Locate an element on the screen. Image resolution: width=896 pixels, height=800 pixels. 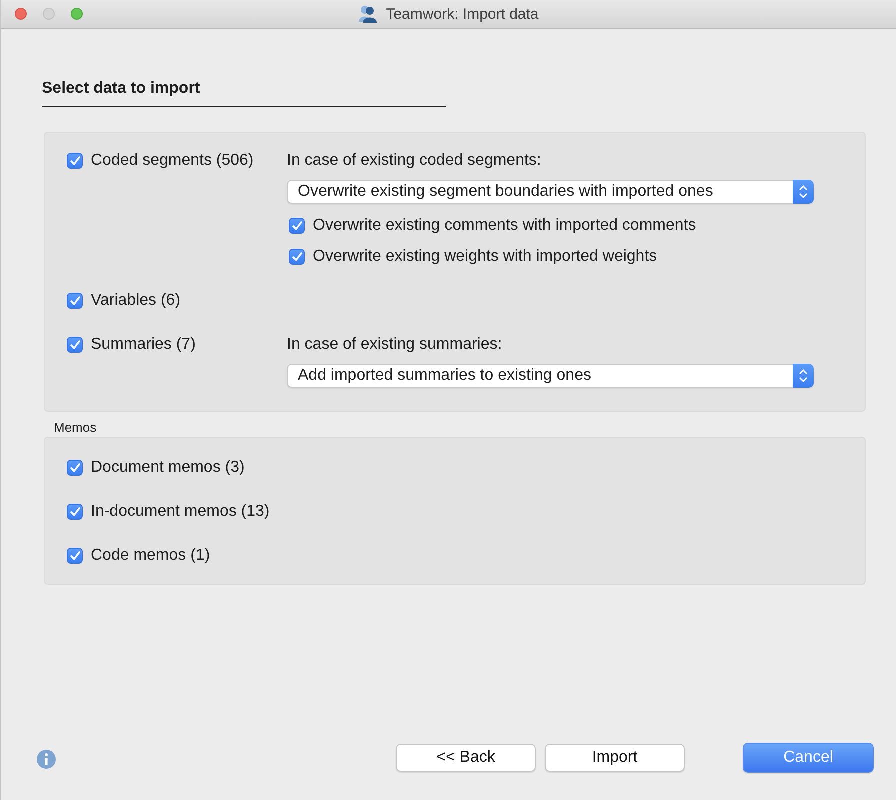
checkbox-label: Variables (6) is located at coordinates (136, 301).